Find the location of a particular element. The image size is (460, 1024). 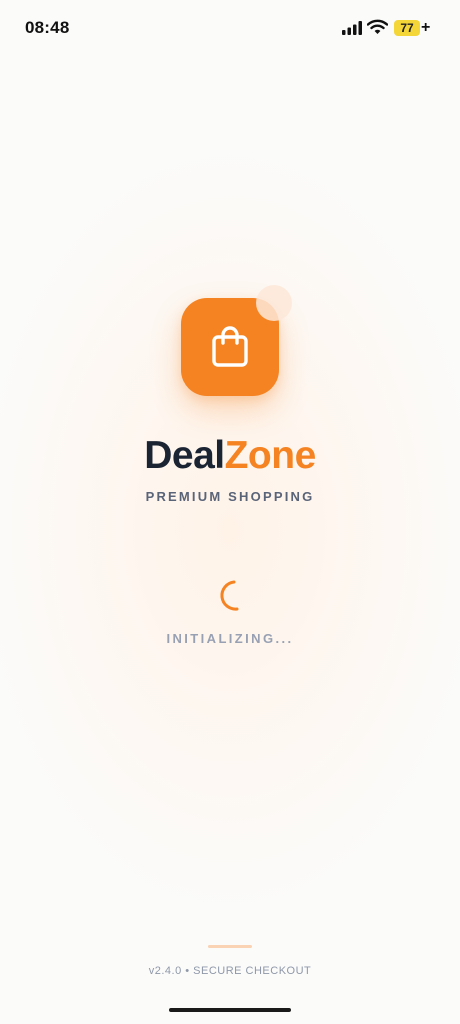

footer-divider is located at coordinates (230, 946).